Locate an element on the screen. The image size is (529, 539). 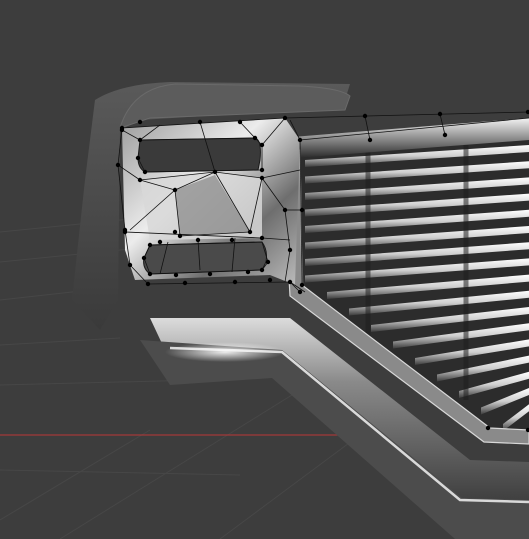
headlamp-lower-lens is located at coordinates (205, 258).